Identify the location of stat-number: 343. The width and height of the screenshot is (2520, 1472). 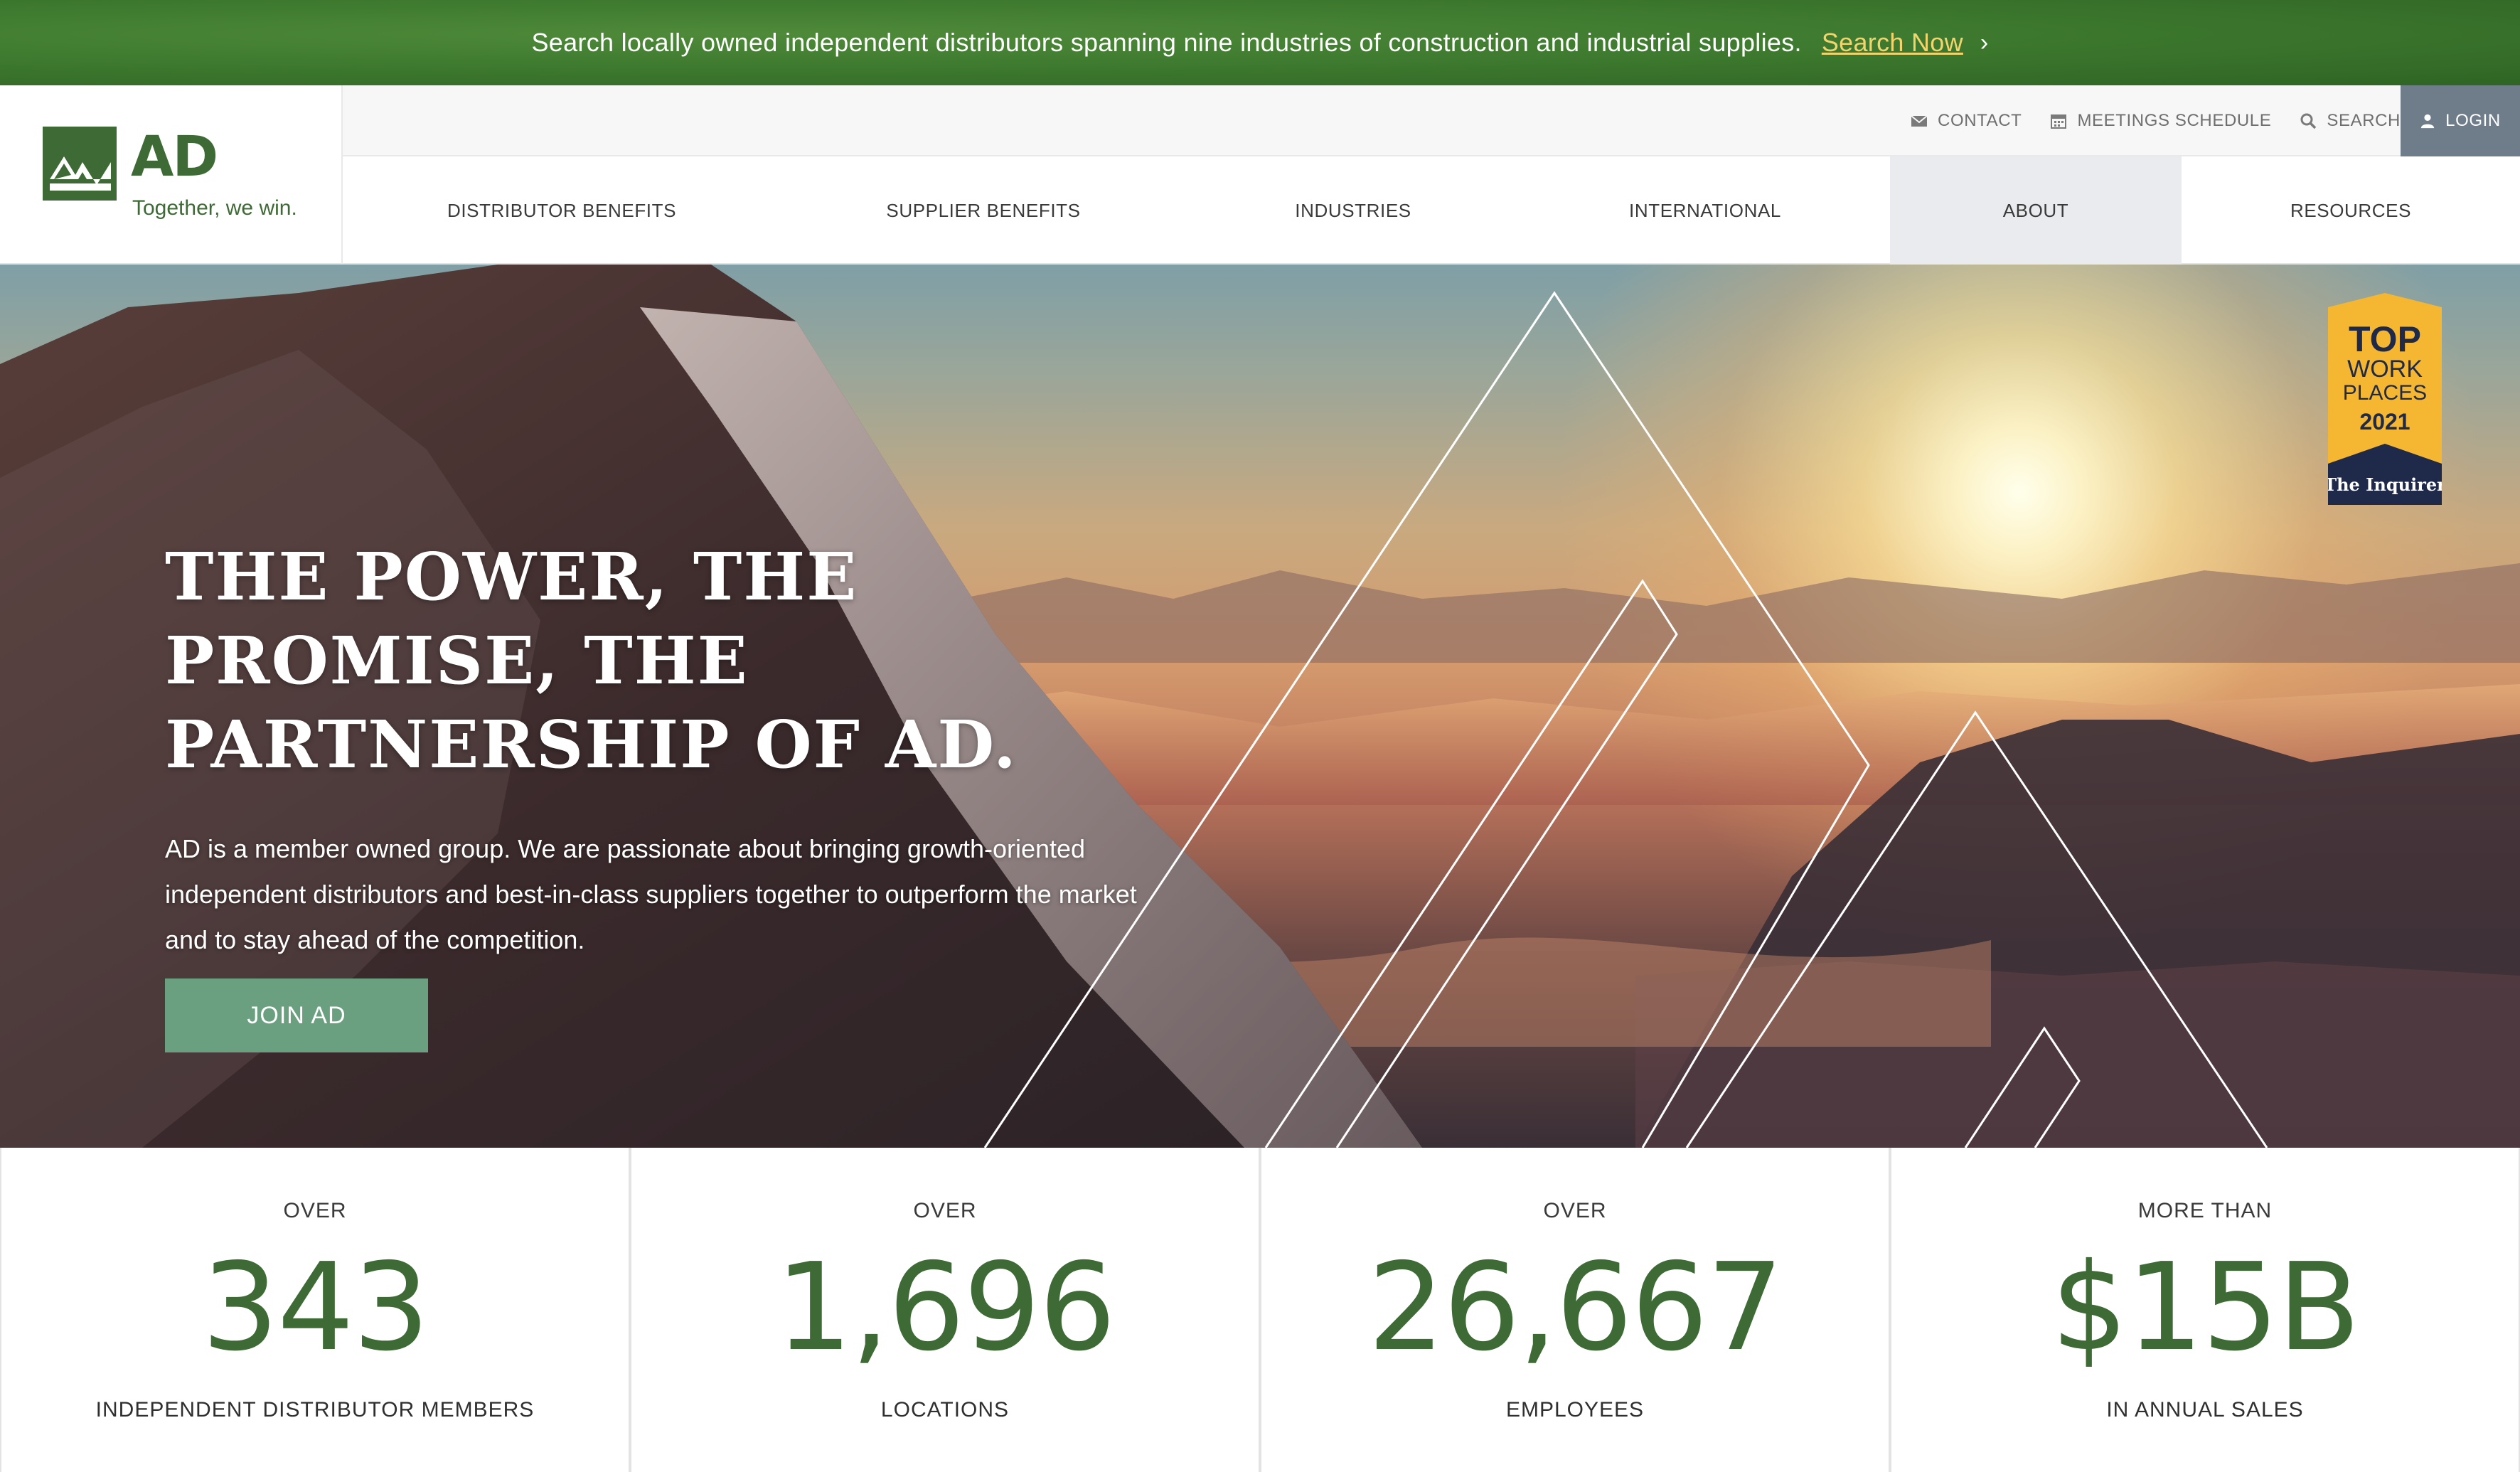
(315, 1307).